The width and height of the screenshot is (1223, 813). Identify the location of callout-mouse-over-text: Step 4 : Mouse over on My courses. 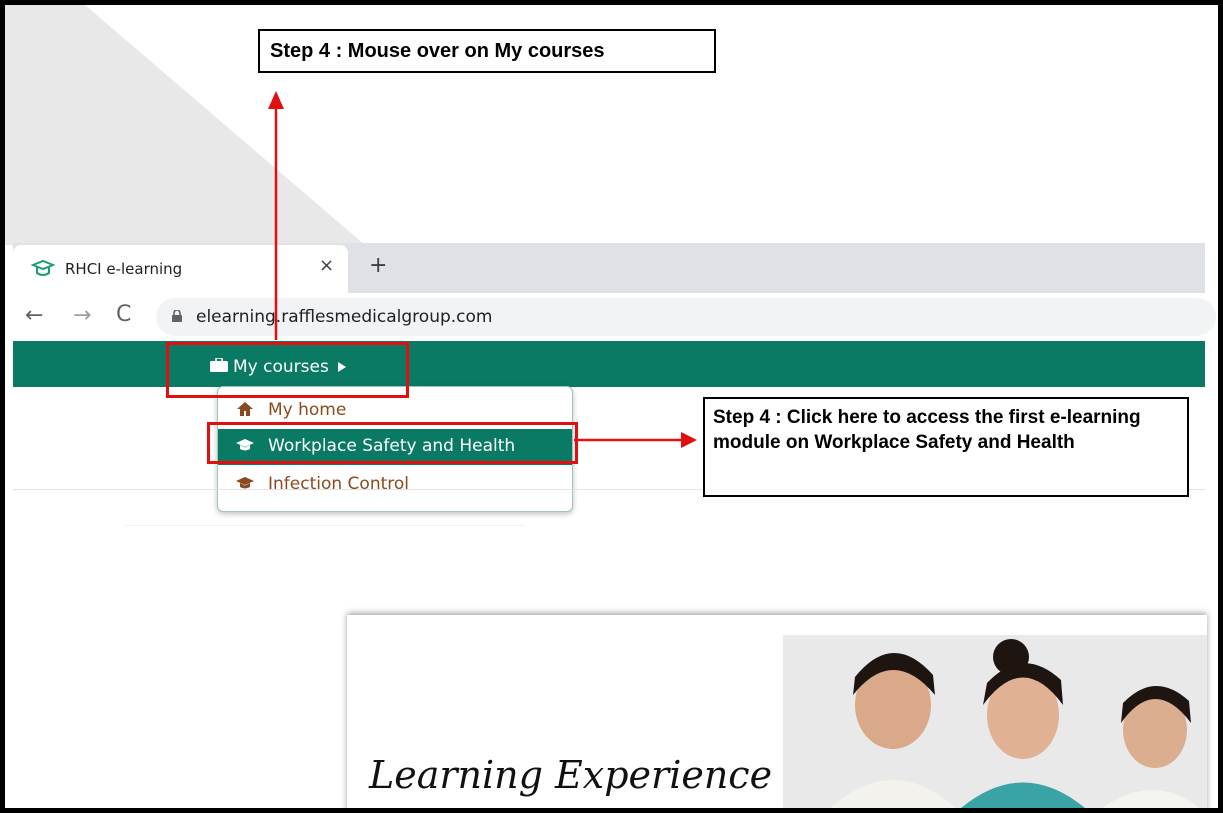
(437, 51).